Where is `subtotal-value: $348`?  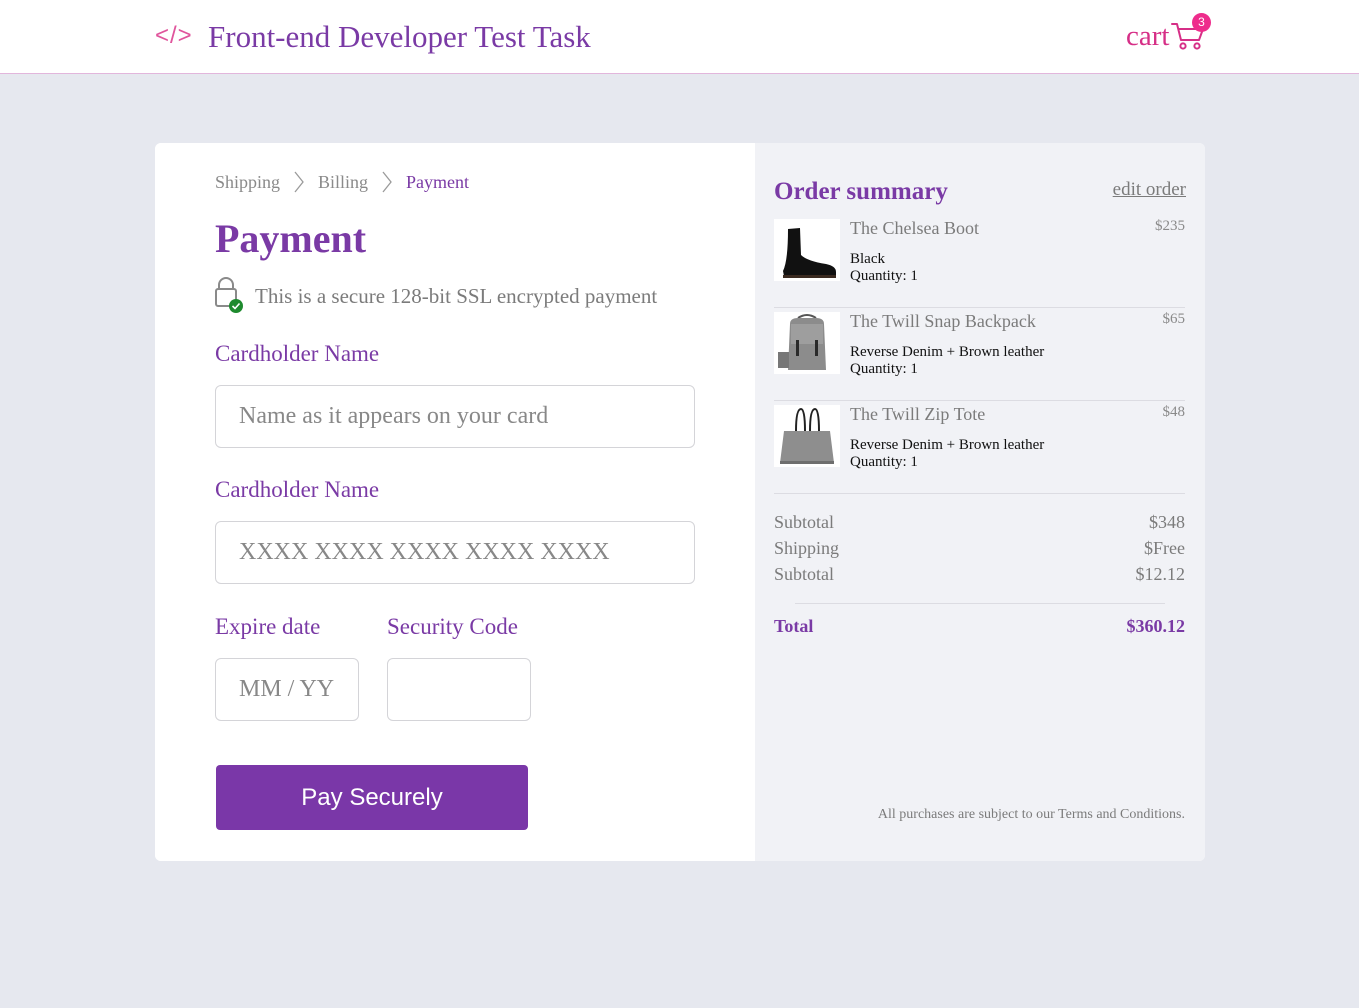 subtotal-value: $348 is located at coordinates (1167, 522).